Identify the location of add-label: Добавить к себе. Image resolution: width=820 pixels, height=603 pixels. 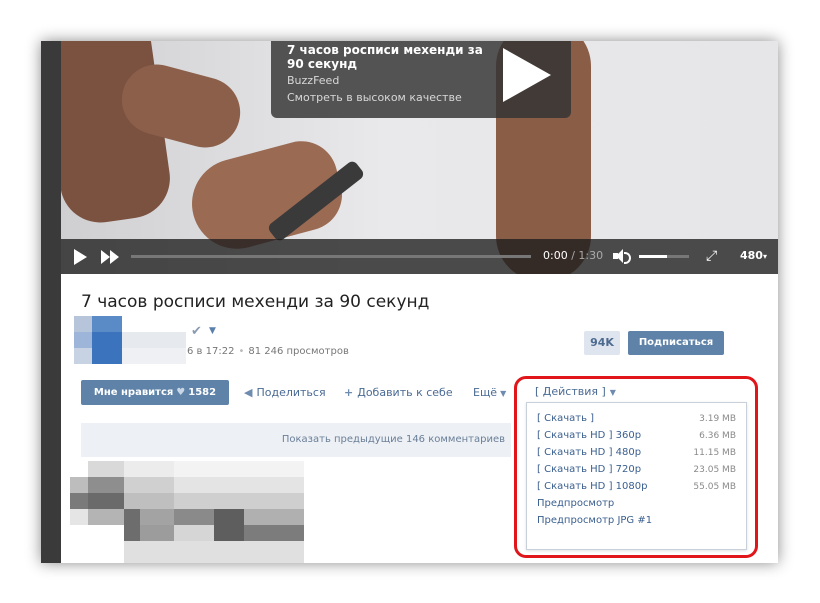
(405, 392).